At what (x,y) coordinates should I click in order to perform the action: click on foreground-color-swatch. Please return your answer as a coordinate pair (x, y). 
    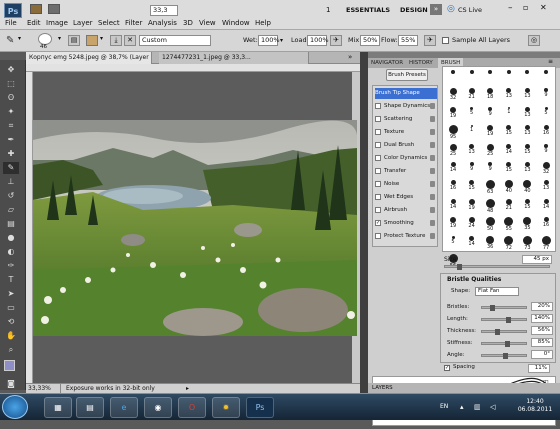
    Looking at the image, I should click on (9, 365).